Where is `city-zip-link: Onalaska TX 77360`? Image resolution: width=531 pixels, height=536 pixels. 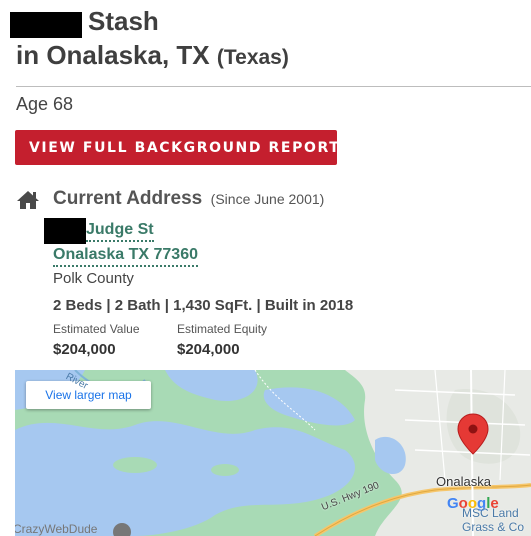
city-zip-link: Onalaska TX 77360 is located at coordinates (125, 256).